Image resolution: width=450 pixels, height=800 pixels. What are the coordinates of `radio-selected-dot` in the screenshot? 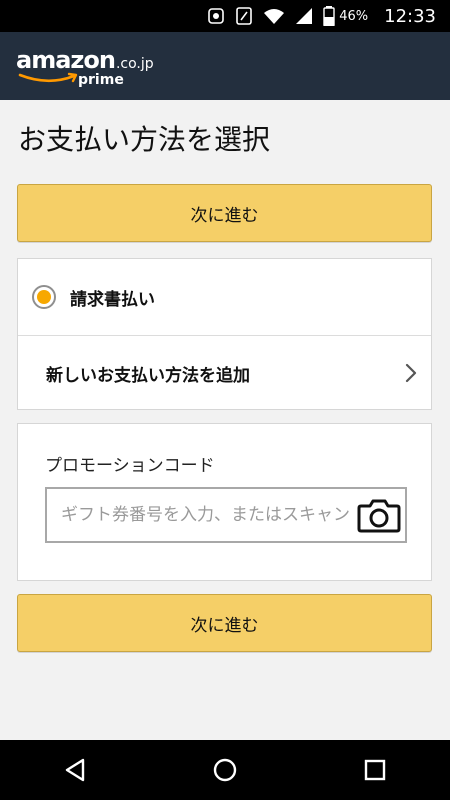 It's located at (44, 297).